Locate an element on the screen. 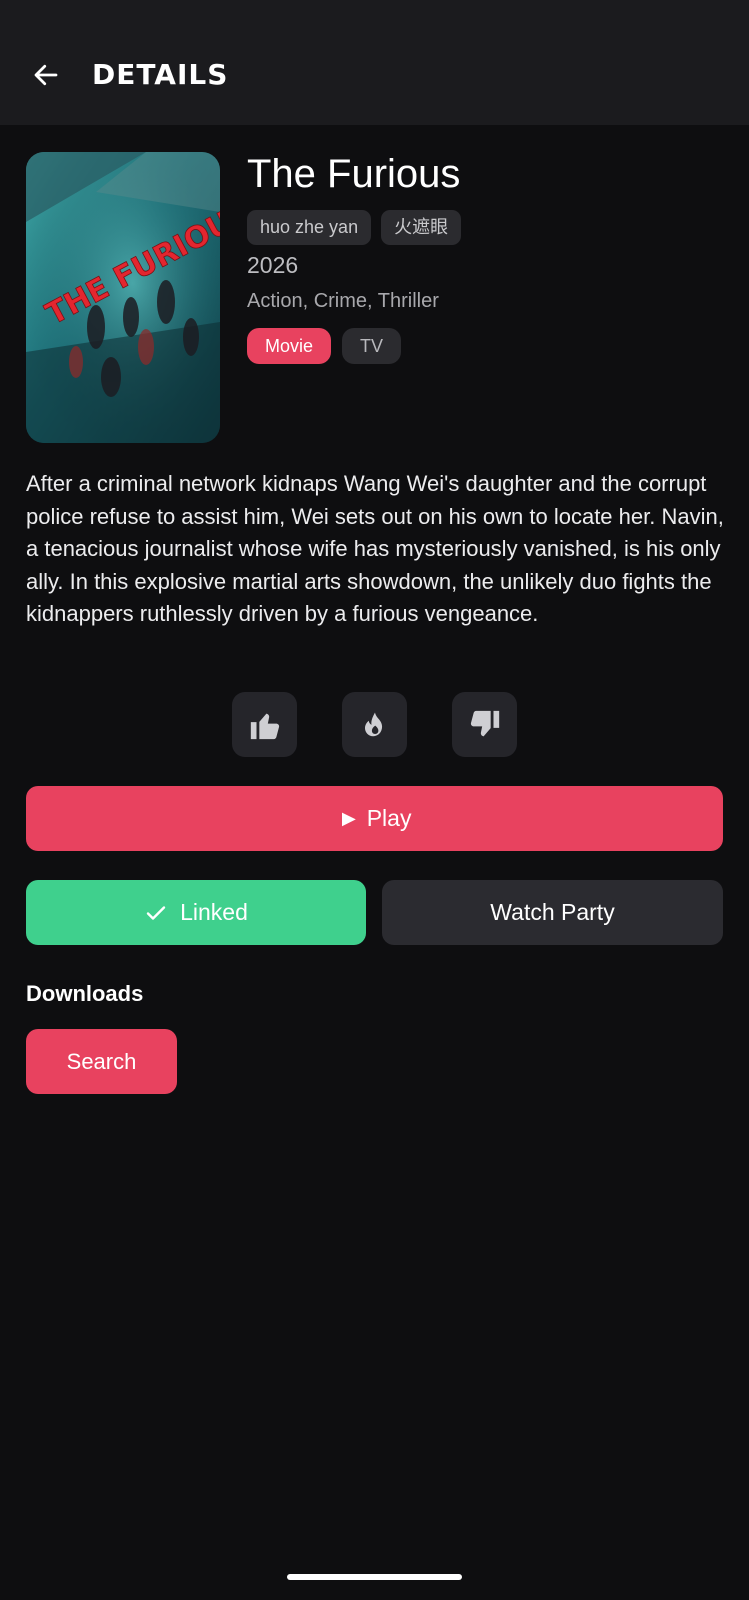 The height and width of the screenshot is (1600, 749). page-title: DETAILS is located at coordinates (160, 74).